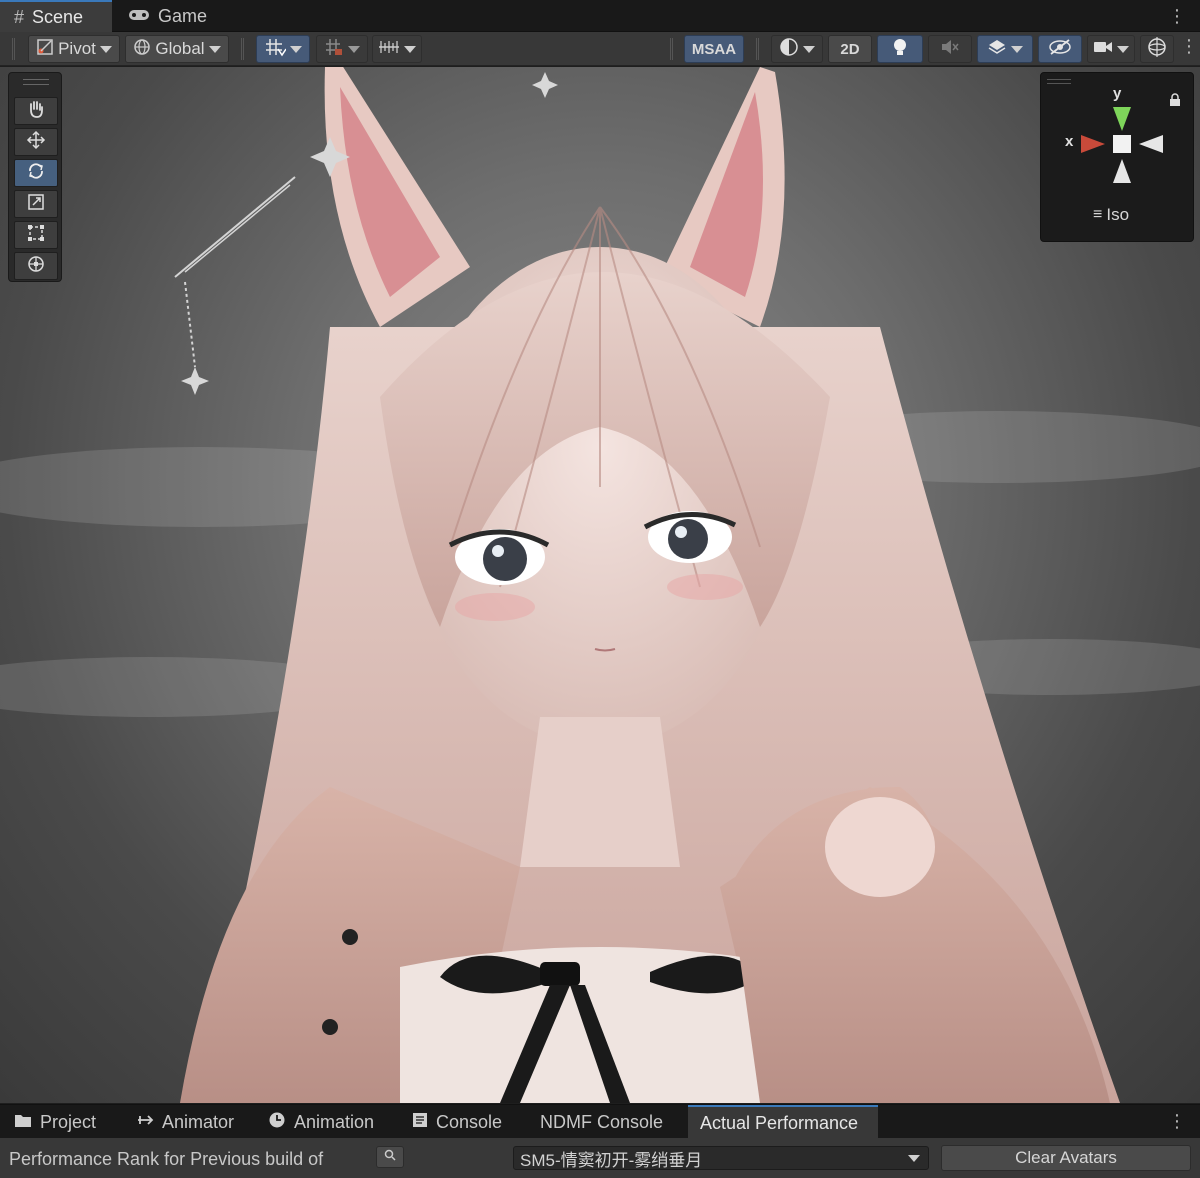 Image resolution: width=1200 pixels, height=1178 pixels. I want to click on hidden-objects-toggle, so click(1060, 49).